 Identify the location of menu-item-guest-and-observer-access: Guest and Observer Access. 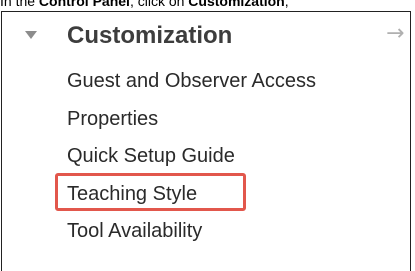
(191, 81).